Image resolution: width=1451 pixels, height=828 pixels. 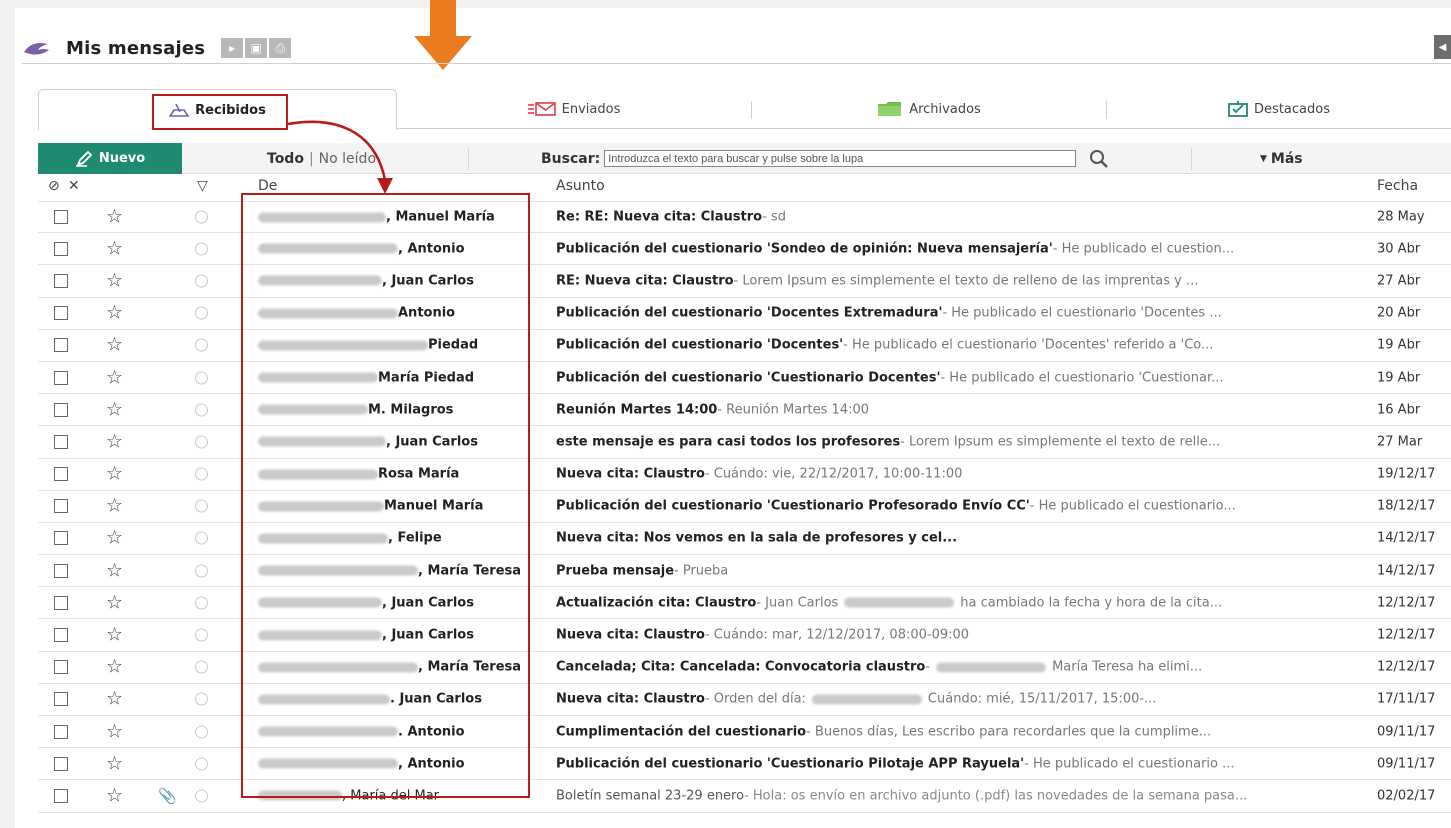 I want to click on search-input, so click(x=840, y=158).